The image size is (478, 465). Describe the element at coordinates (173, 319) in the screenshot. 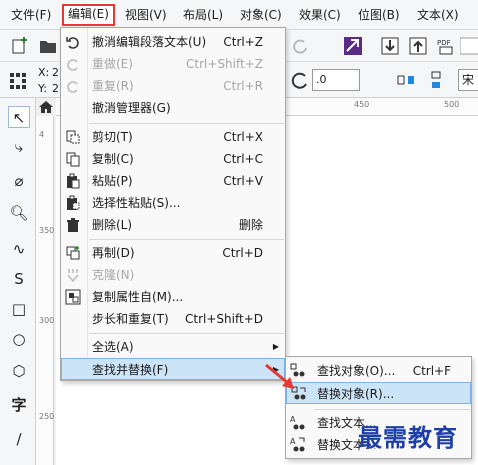

I see `menu-item-step-and-repeat: 步长和重复(T) Ctrl+Shift+D` at that location.